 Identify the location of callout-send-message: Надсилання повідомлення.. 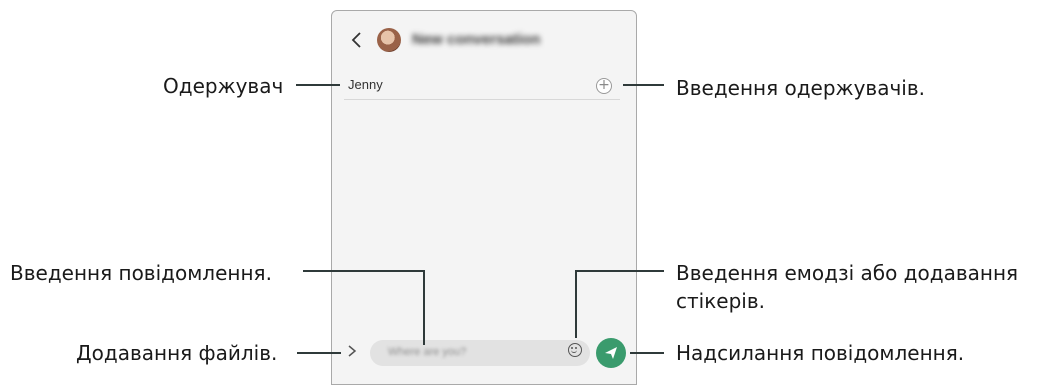
(820, 353).